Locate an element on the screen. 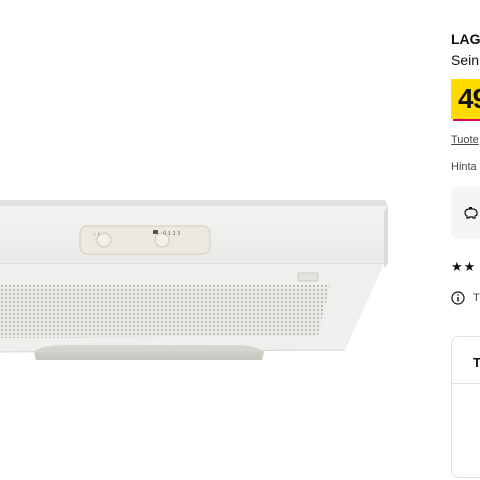 The width and height of the screenshot is (480, 480). grease-filter is located at coordinates (165, 311).